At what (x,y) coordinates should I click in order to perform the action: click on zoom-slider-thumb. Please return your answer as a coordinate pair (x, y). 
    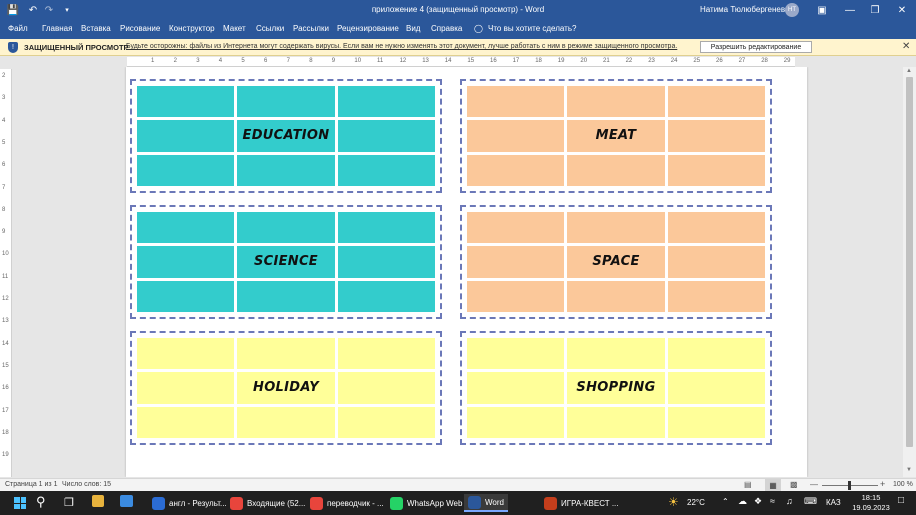
    Looking at the image, I should click on (849, 485).